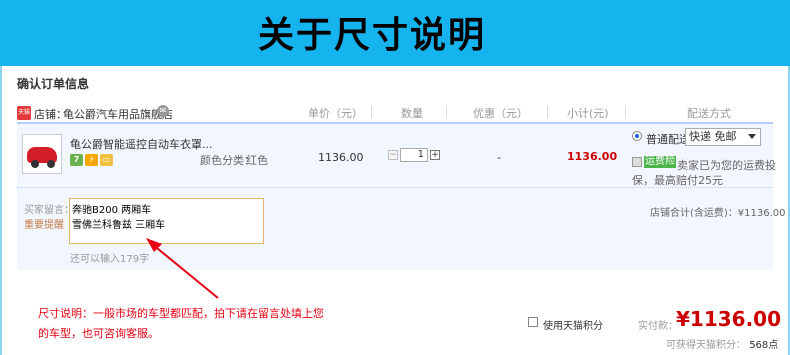 The image size is (790, 355). I want to click on unit-price: 1136.00, so click(341, 157).